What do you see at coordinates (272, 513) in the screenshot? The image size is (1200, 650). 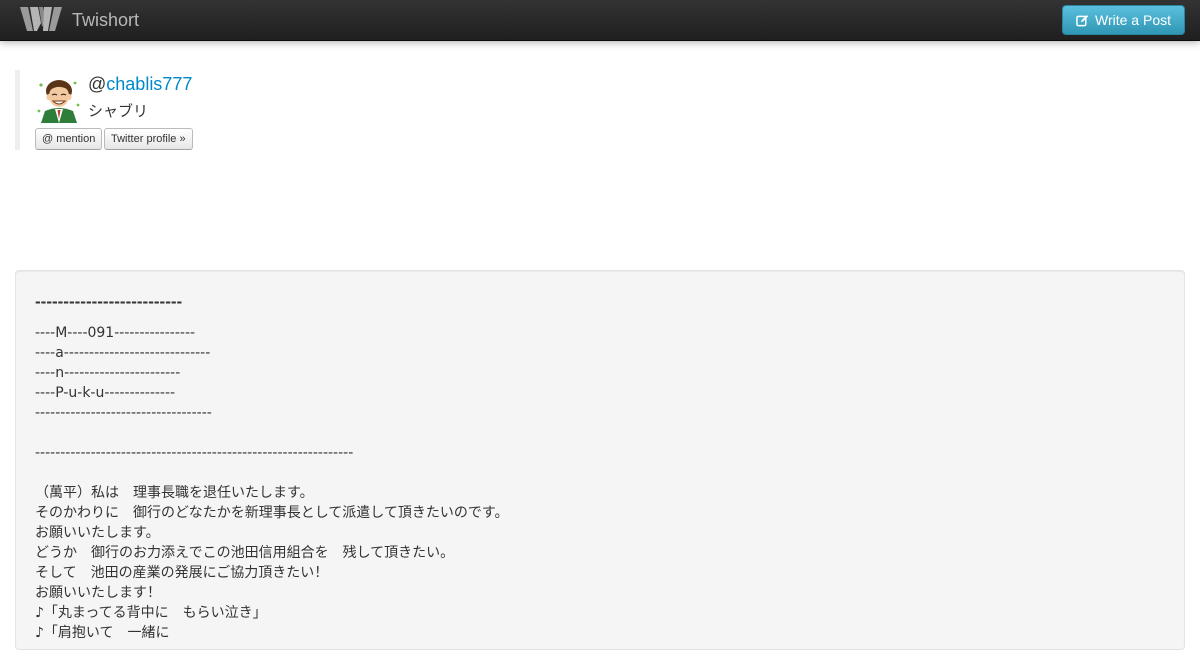 I see `post-line: そのかわりに 御行のどなたかを新理事長として派遣して頂きたいのです。` at bounding box center [272, 513].